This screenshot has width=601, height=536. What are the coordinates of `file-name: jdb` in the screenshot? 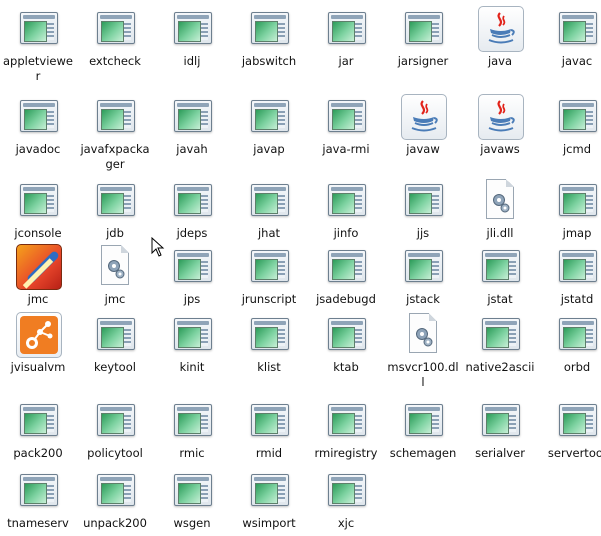 It's located at (115, 233).